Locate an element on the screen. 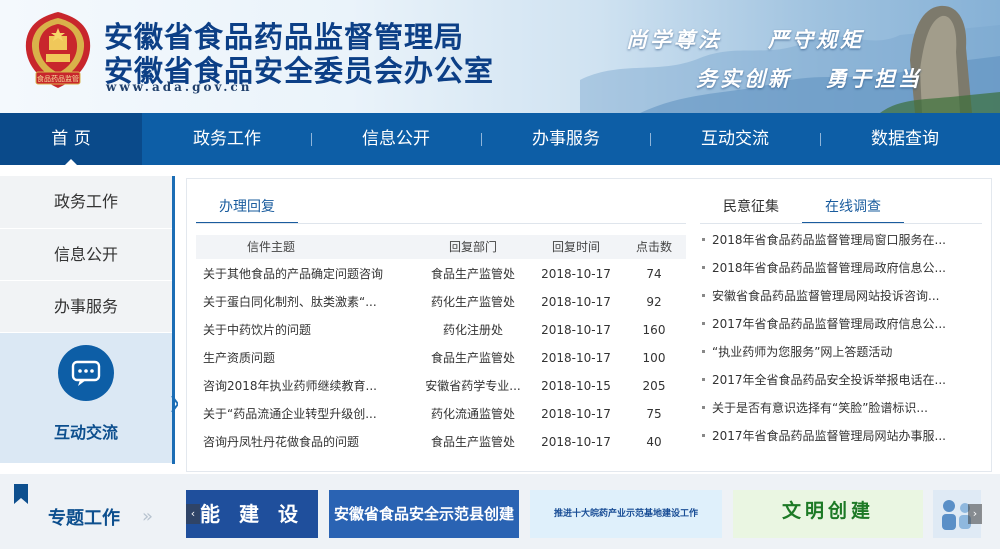 The width and height of the screenshot is (1000, 549). sidebar-item-information-disclosure: 信息公开 is located at coordinates (86, 254).